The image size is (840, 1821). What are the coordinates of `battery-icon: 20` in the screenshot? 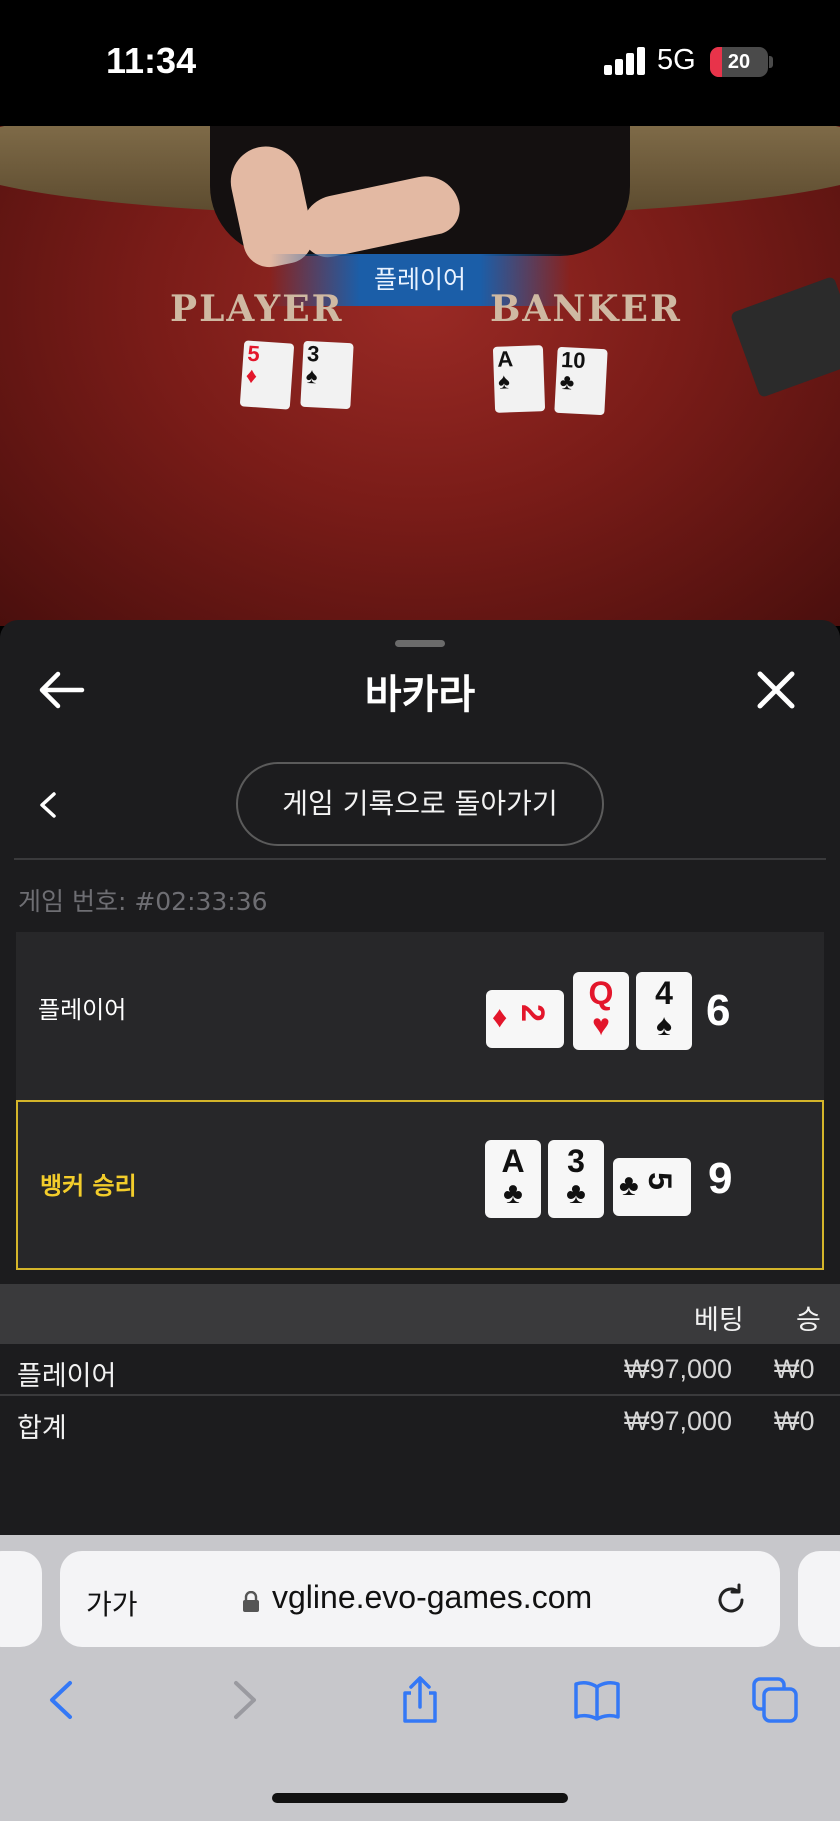 It's located at (739, 62).